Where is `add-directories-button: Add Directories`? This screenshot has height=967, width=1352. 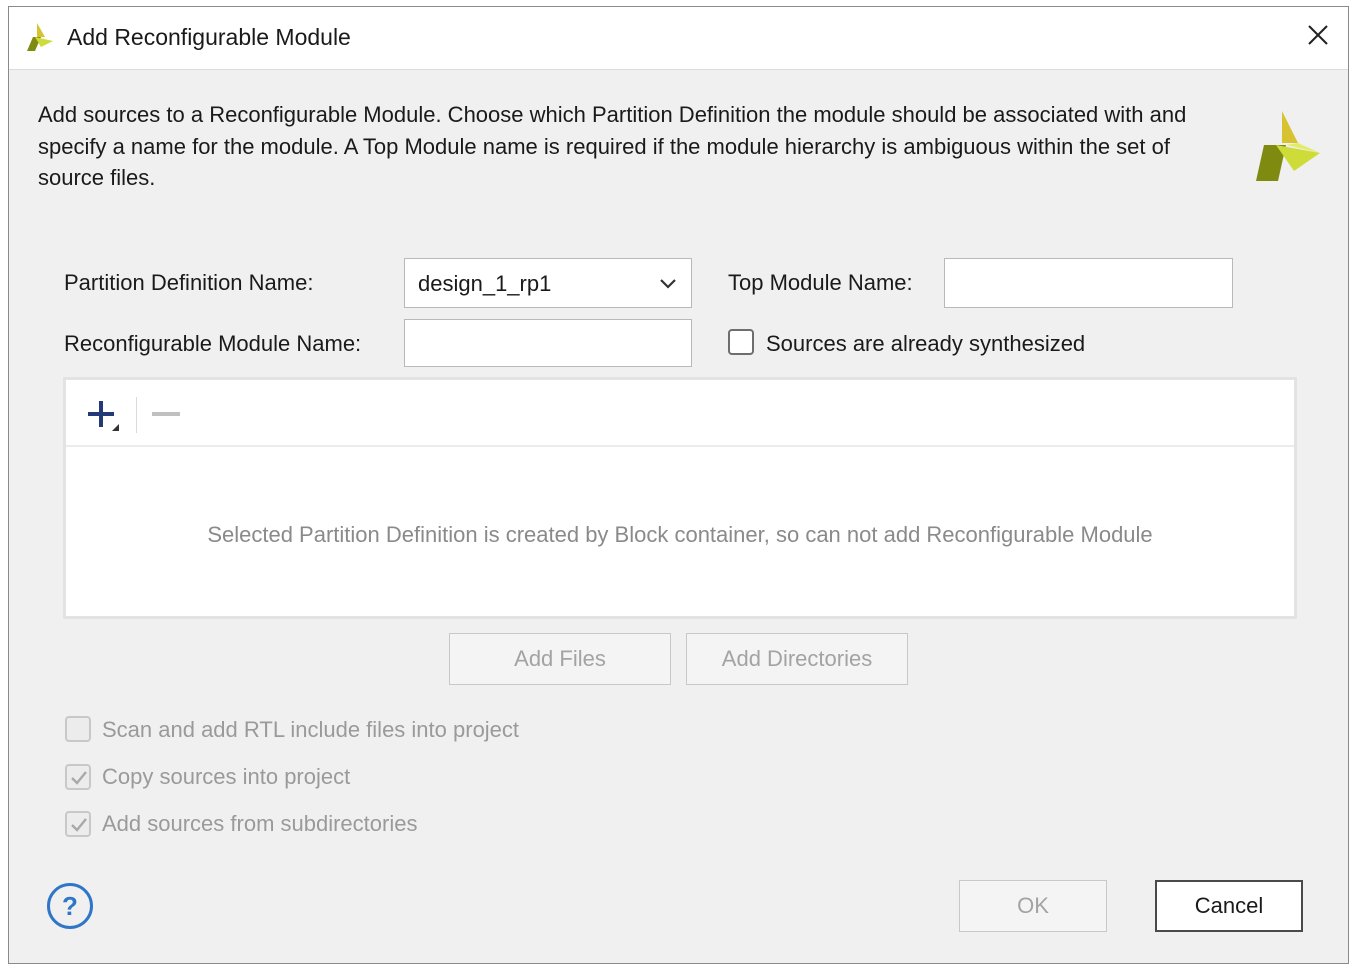
add-directories-button: Add Directories is located at coordinates (797, 659).